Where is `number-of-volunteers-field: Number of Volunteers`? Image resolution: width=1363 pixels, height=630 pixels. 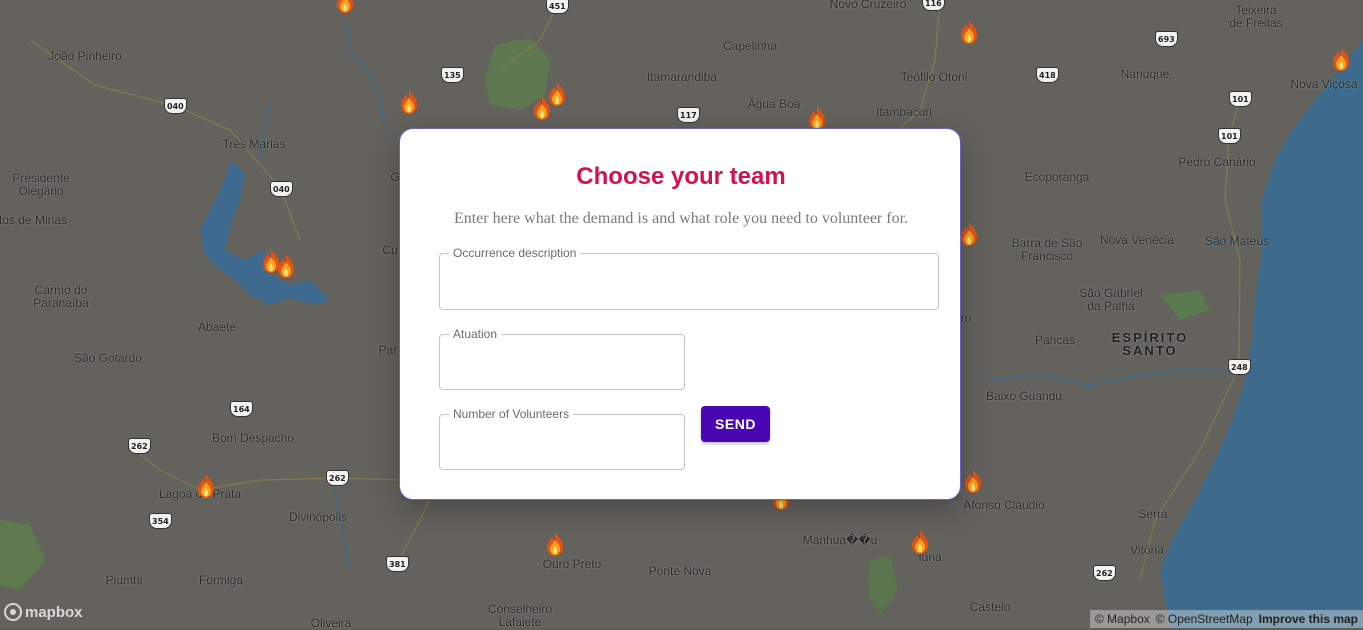
number-of-volunteers-field: Number of Volunteers is located at coordinates (562, 438).